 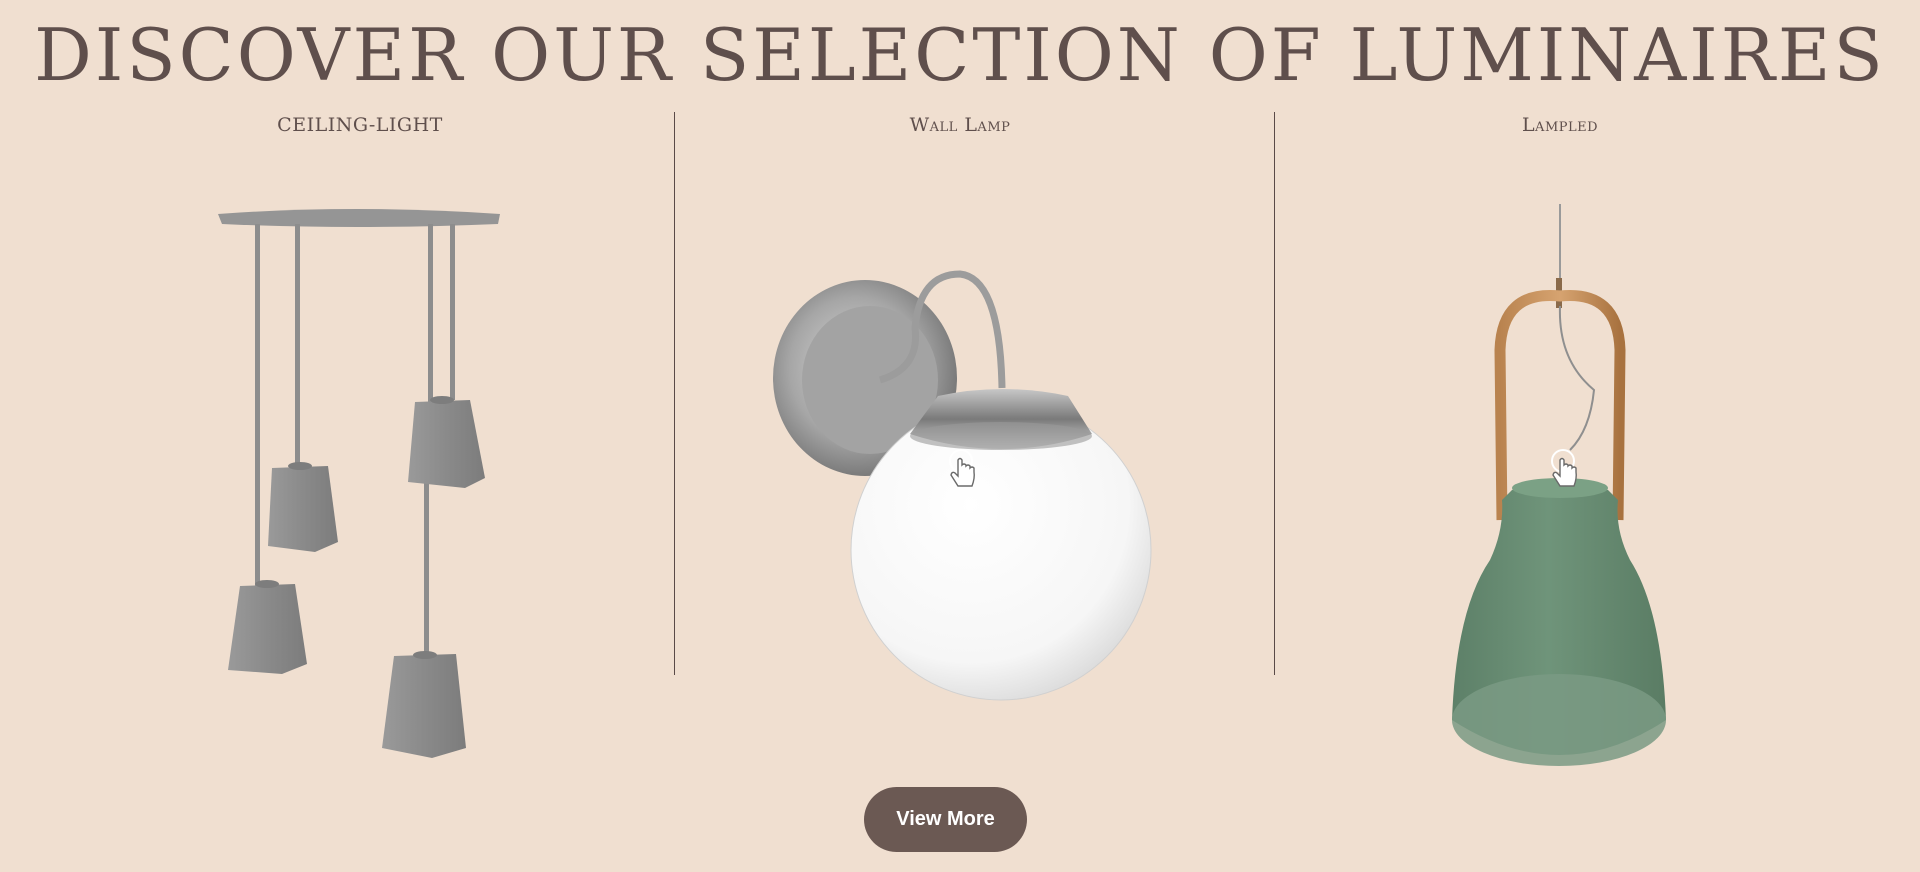 I want to click on page-title: DISCOVER OUR SELECTION OF LUMINAIRES, so click(x=960, y=55).